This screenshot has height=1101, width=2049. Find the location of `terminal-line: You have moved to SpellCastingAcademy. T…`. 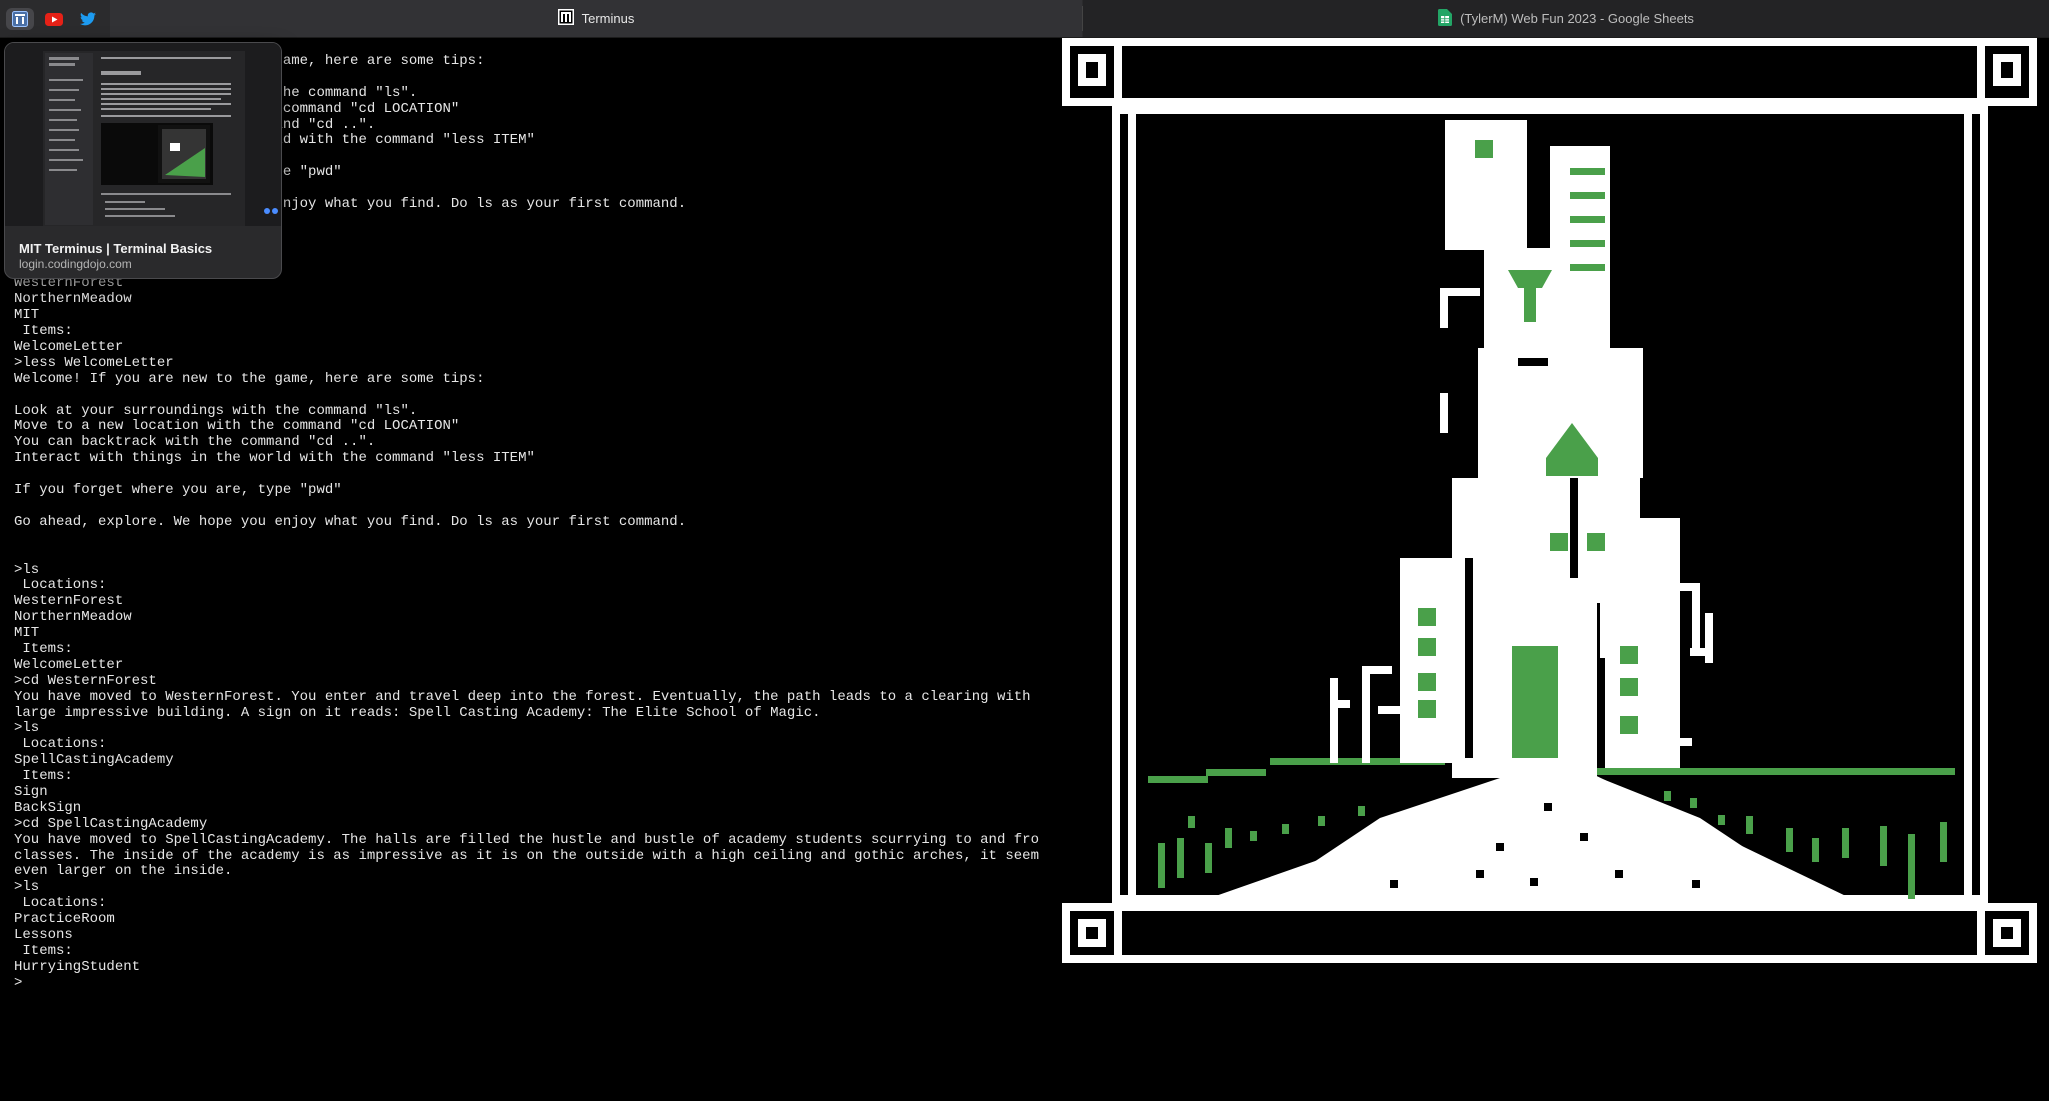

terminal-line: You have moved to SpellCastingAcademy. T… is located at coordinates (526, 839).